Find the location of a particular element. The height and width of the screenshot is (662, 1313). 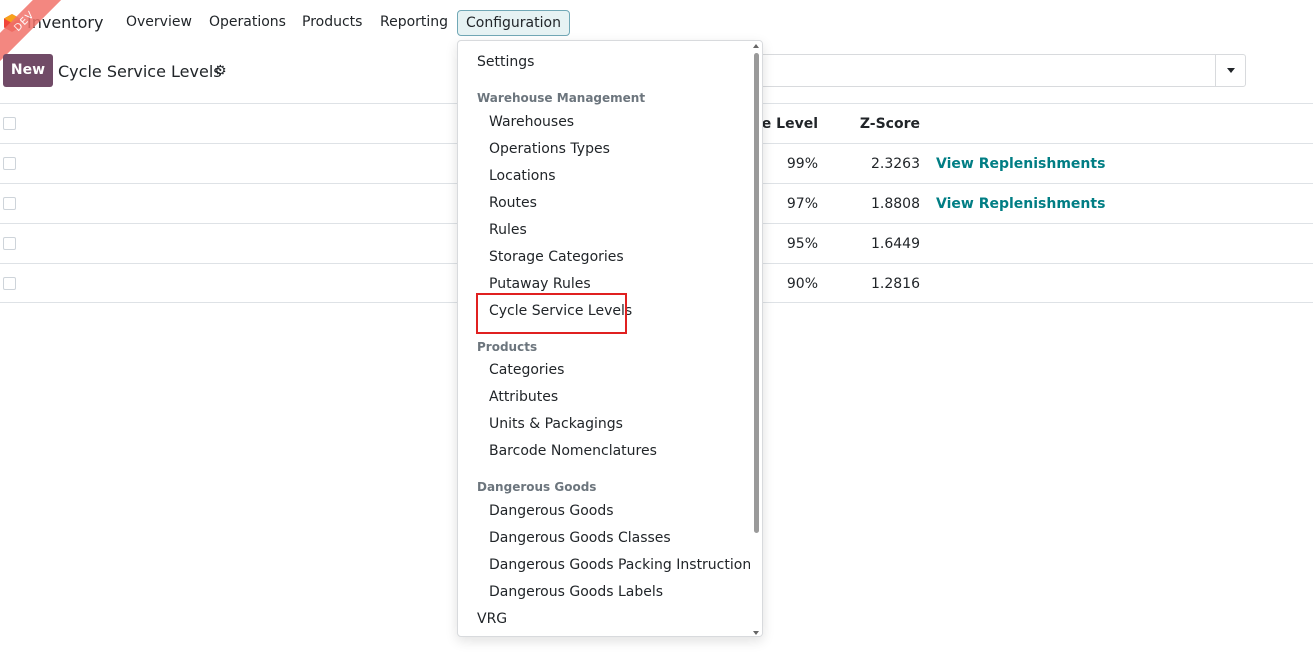

menu-item-categories: Categories is located at coordinates (526, 370).